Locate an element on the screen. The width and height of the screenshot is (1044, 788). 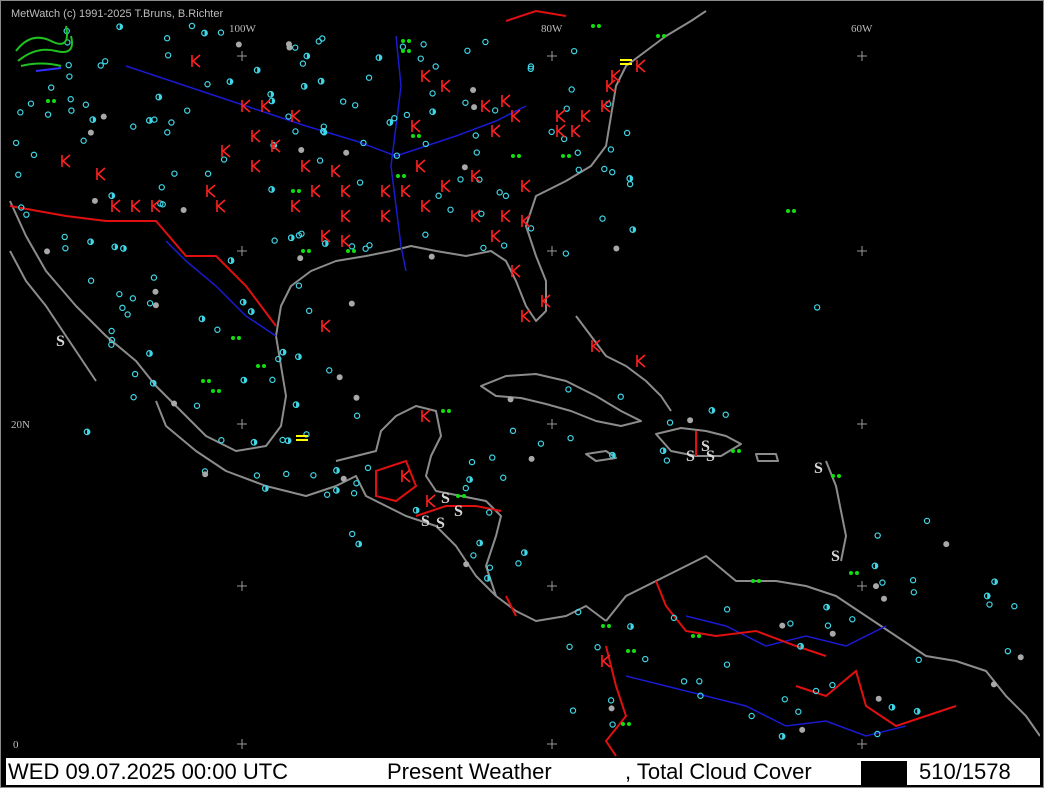
metwatch-logo-icon is located at coordinates (44, 48).